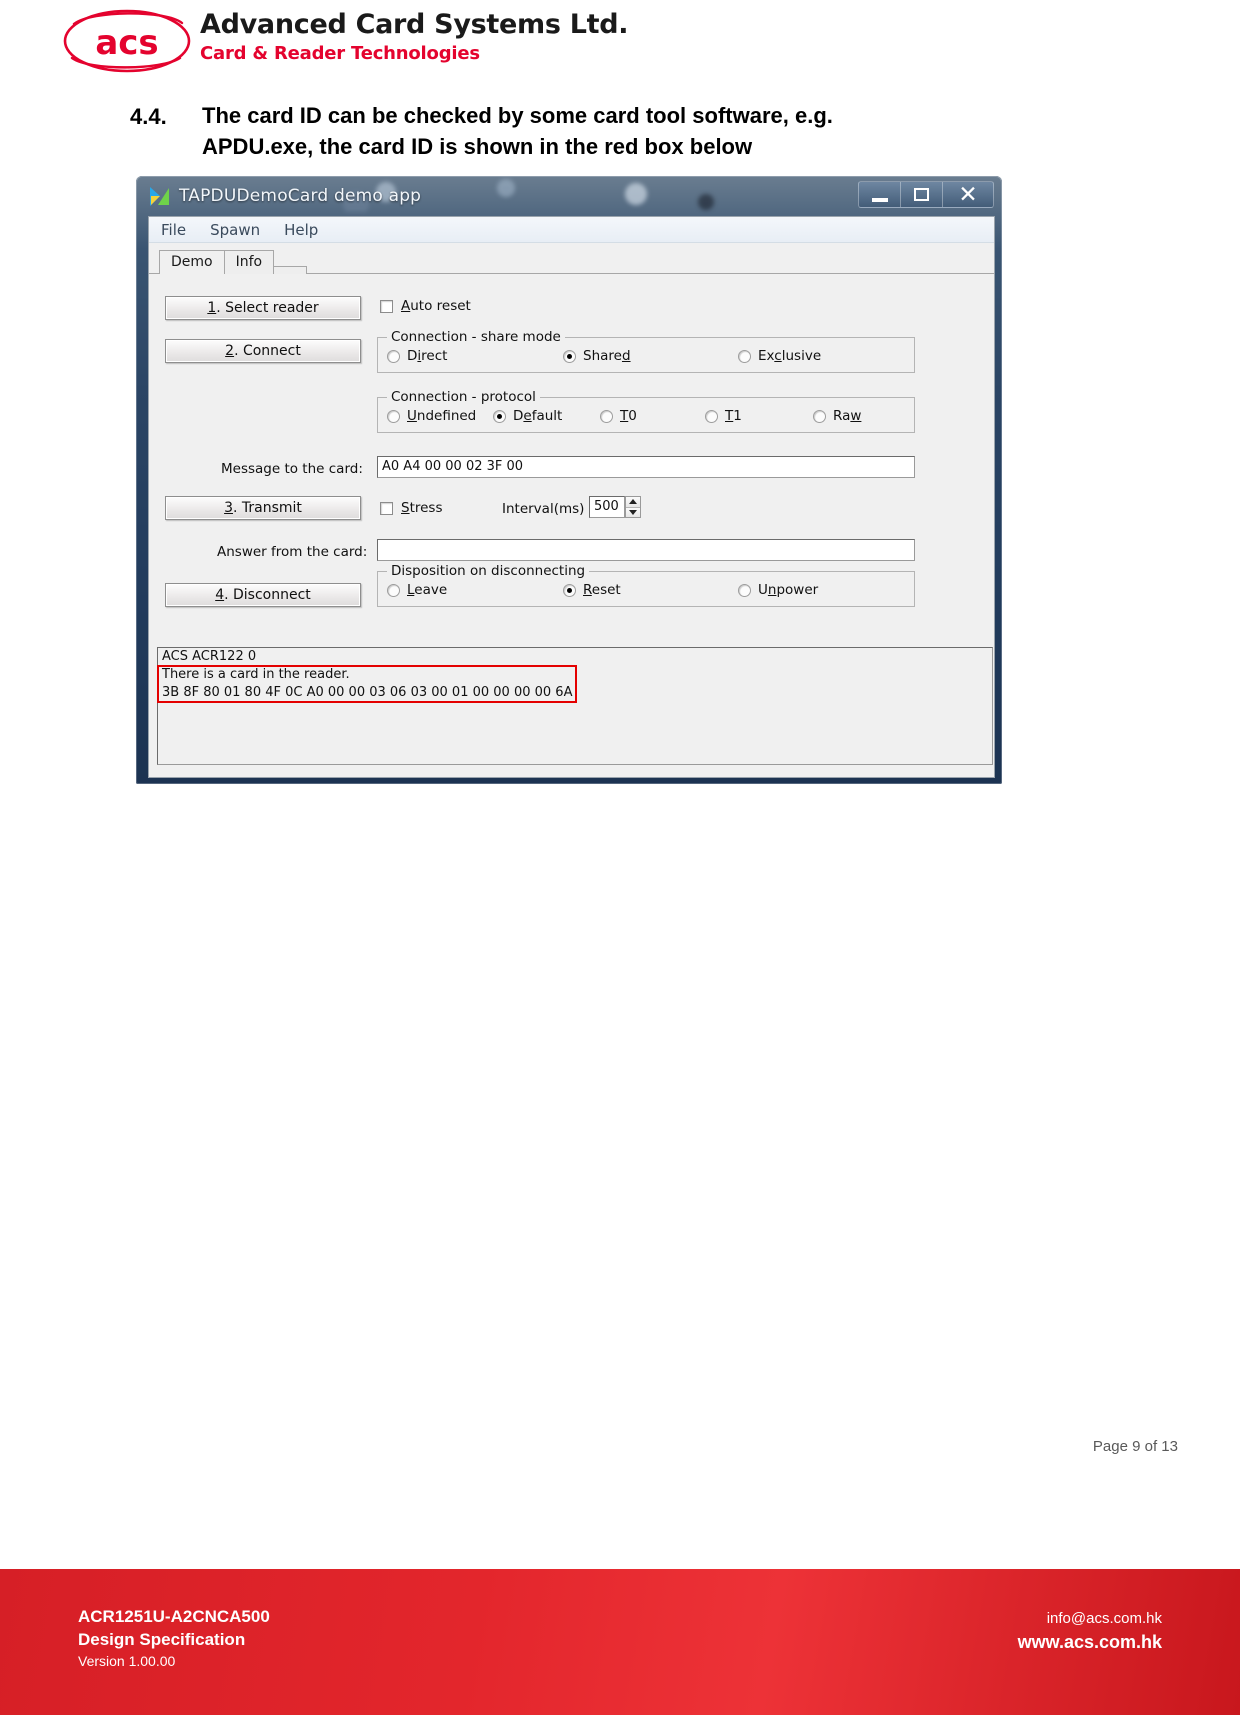  What do you see at coordinates (463, 397) in the screenshot?
I see `protocol-title: Connection - protocol` at bounding box center [463, 397].